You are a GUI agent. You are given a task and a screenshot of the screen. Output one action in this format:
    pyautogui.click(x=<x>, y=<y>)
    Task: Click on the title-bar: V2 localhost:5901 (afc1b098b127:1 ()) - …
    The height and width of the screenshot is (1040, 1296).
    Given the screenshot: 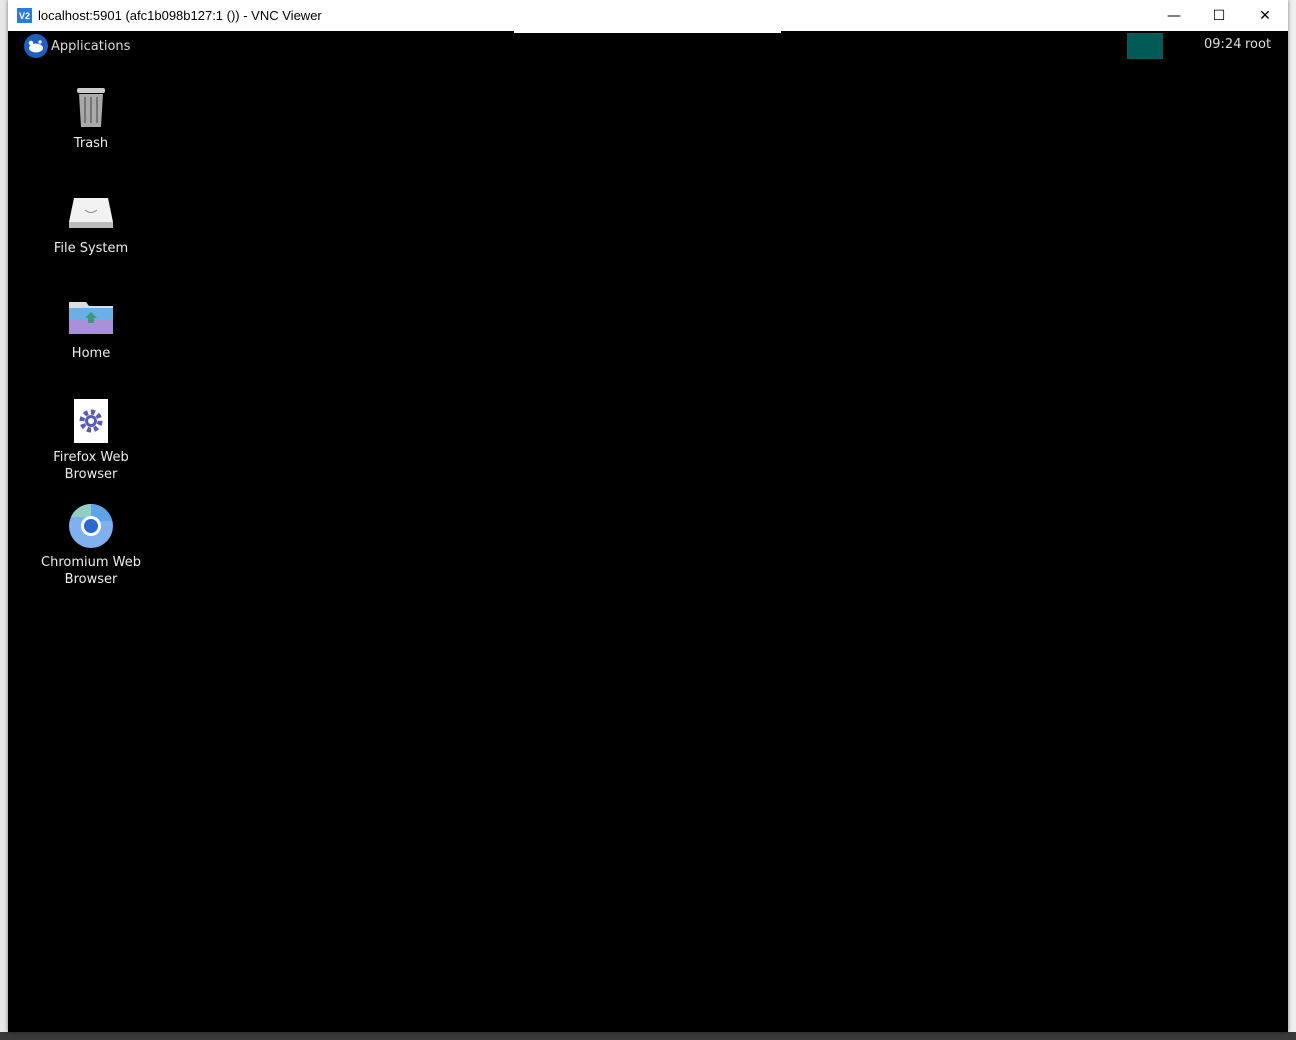 What is the action you would take?
    pyautogui.click(x=648, y=15)
    